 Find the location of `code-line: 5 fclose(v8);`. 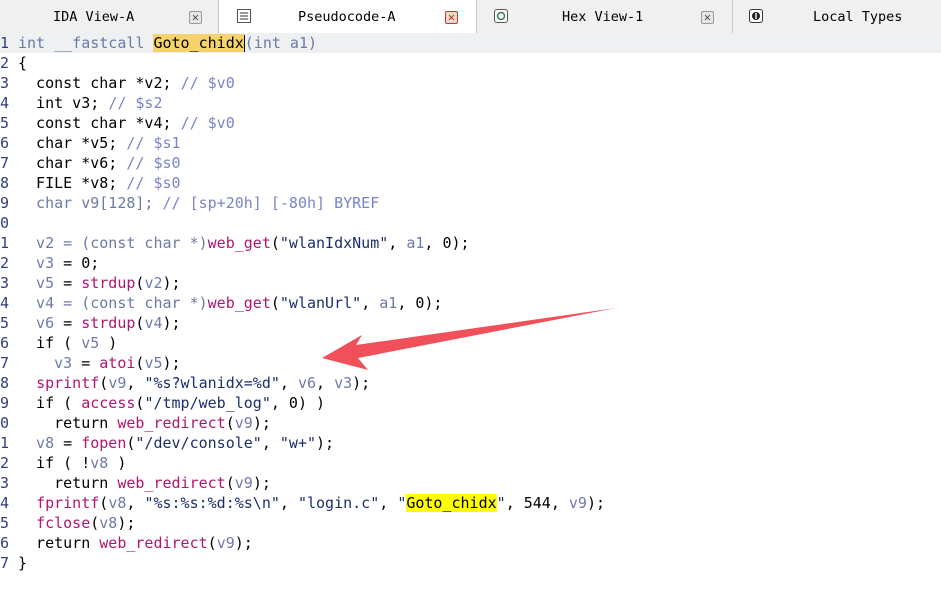

code-line: 5 fclose(v8); is located at coordinates (470, 523).